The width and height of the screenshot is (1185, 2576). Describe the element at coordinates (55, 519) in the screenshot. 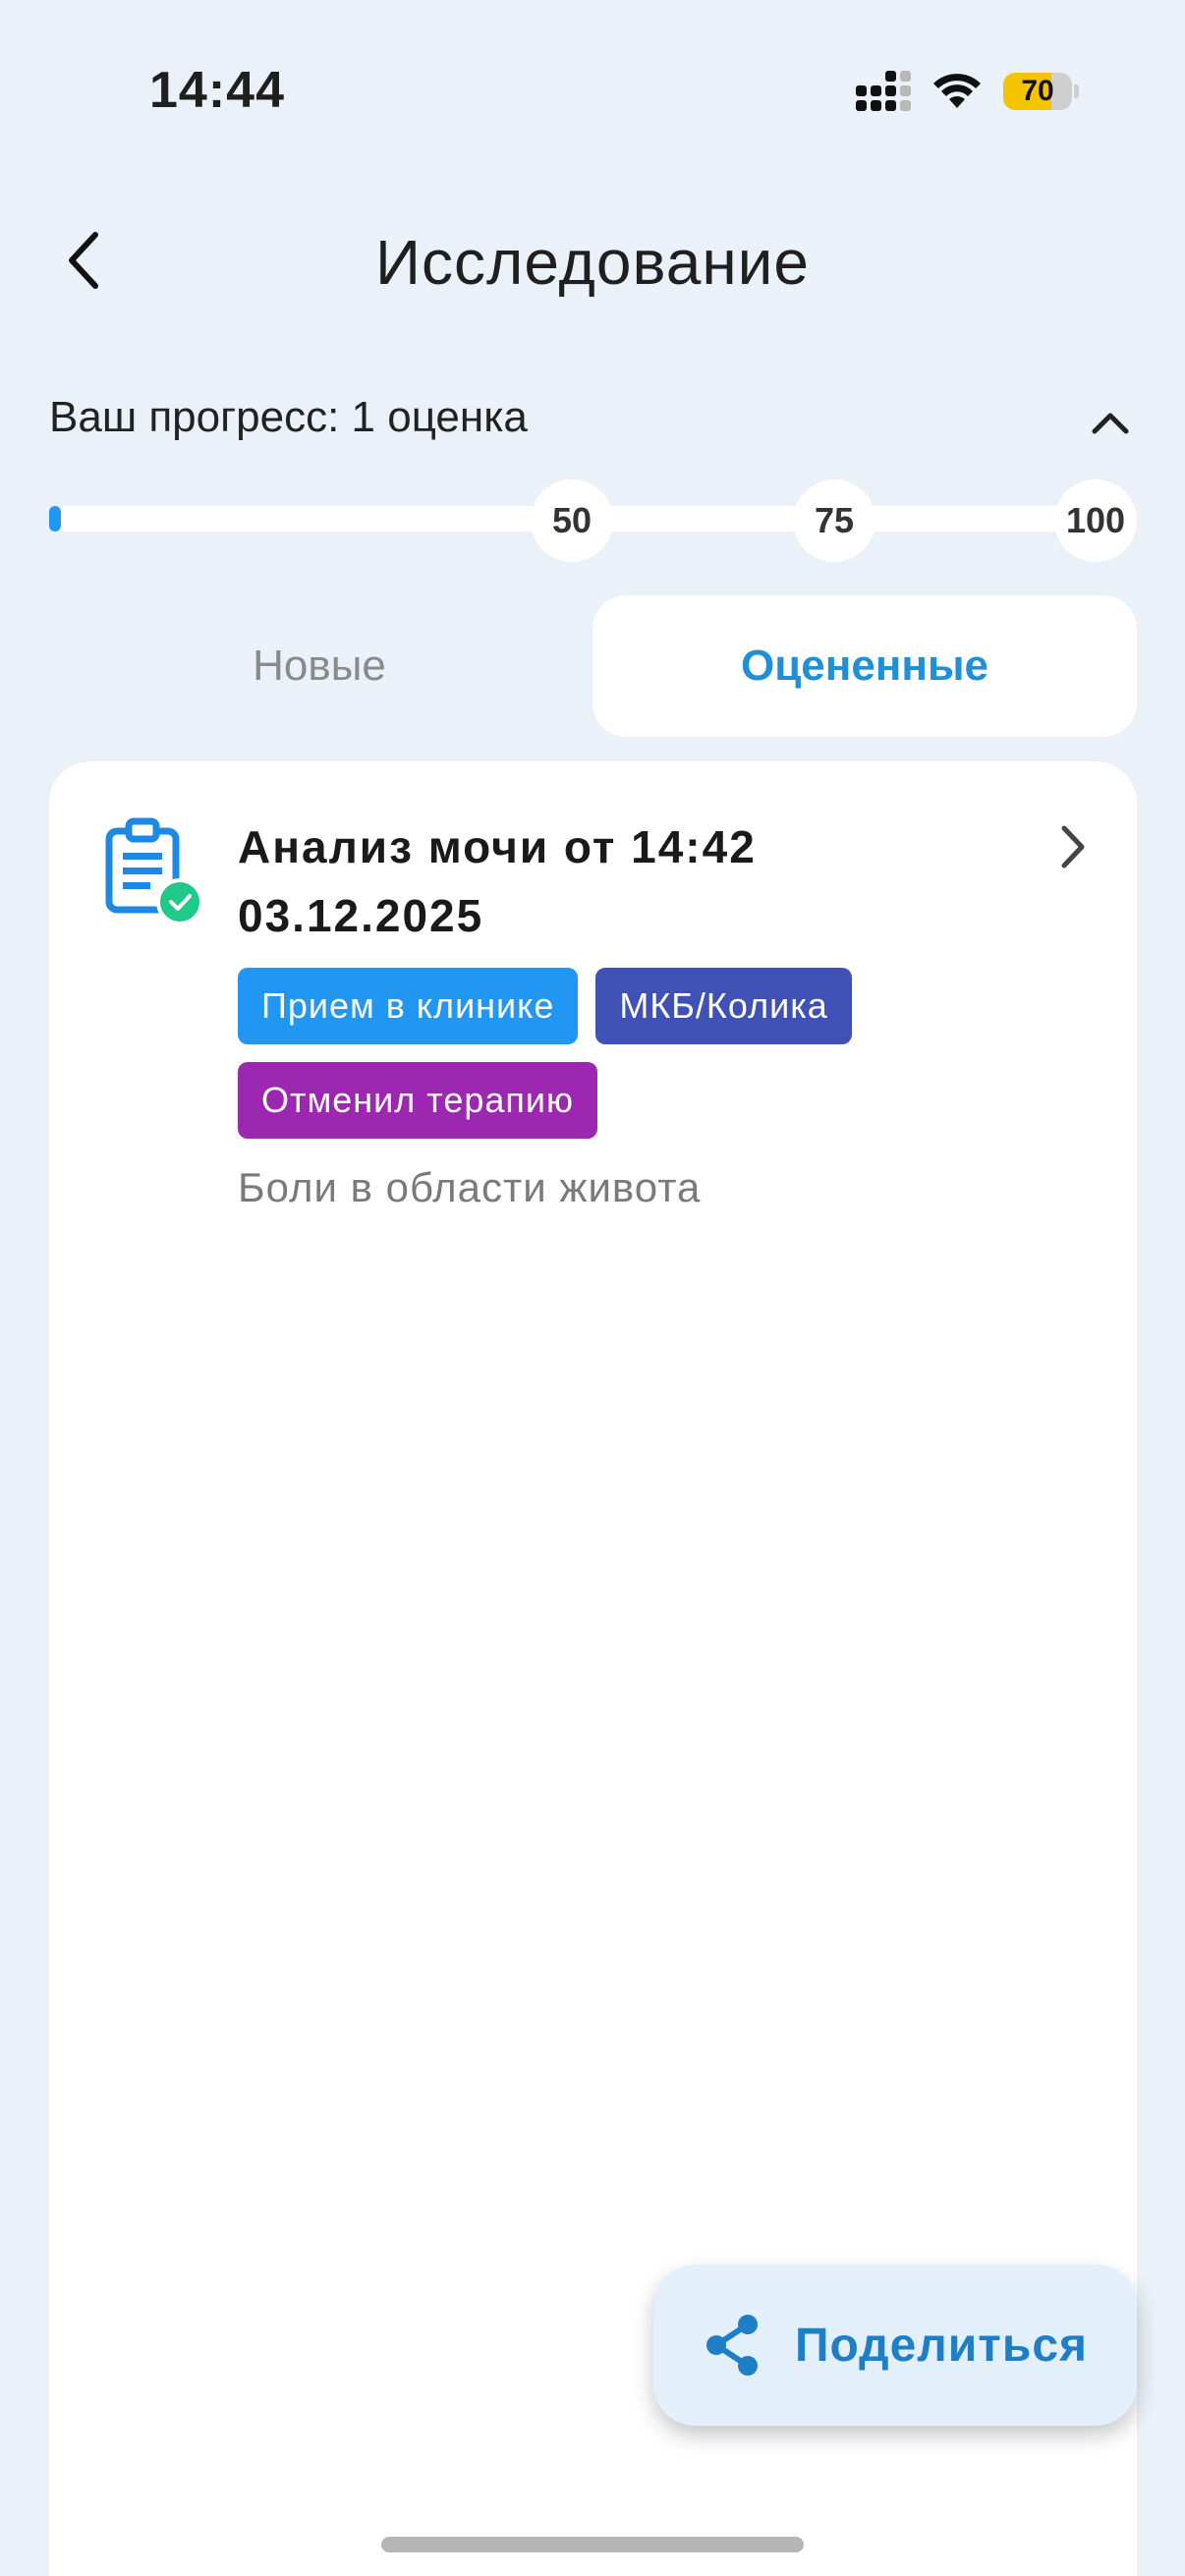

I see `progress-fill` at that location.